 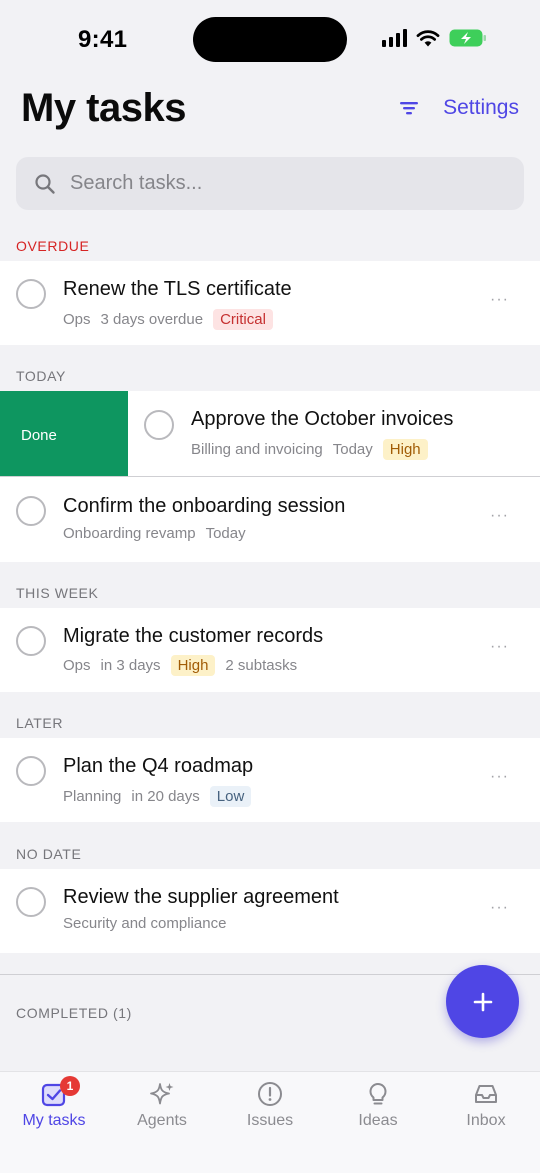 I want to click on lightbulb-icon, so click(x=378, y=1094).